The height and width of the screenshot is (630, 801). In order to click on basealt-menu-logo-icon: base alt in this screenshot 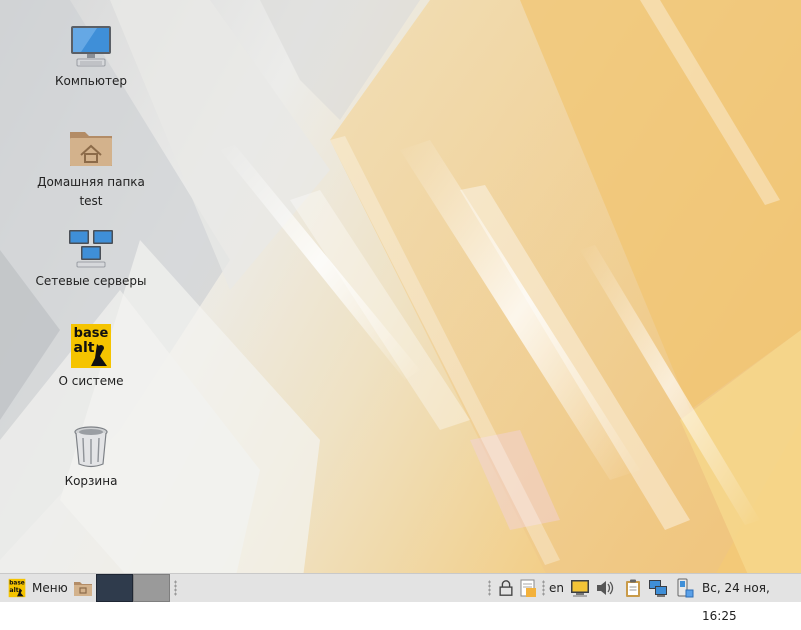, I will do `click(17, 588)`.